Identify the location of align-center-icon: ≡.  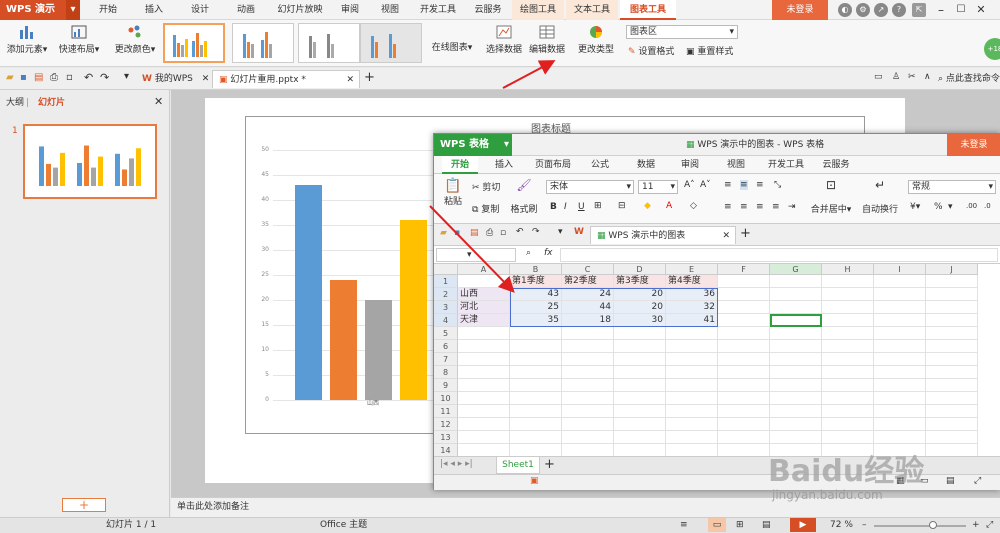
(744, 207).